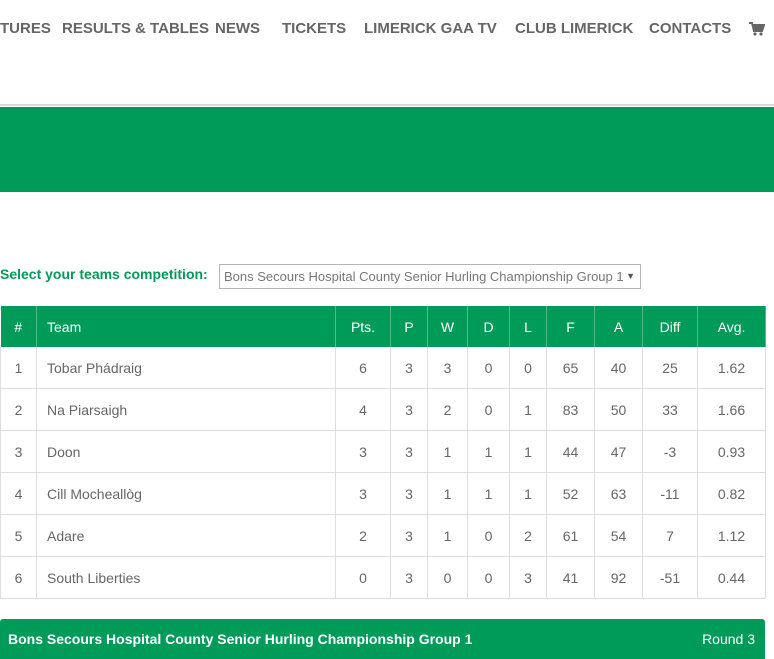 This screenshot has height=659, width=774. I want to click on cell-team: Adare, so click(186, 535).